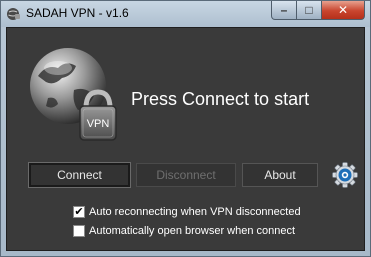 Image resolution: width=371 pixels, height=257 pixels. I want to click on minimize-icon: –, so click(284, 10).